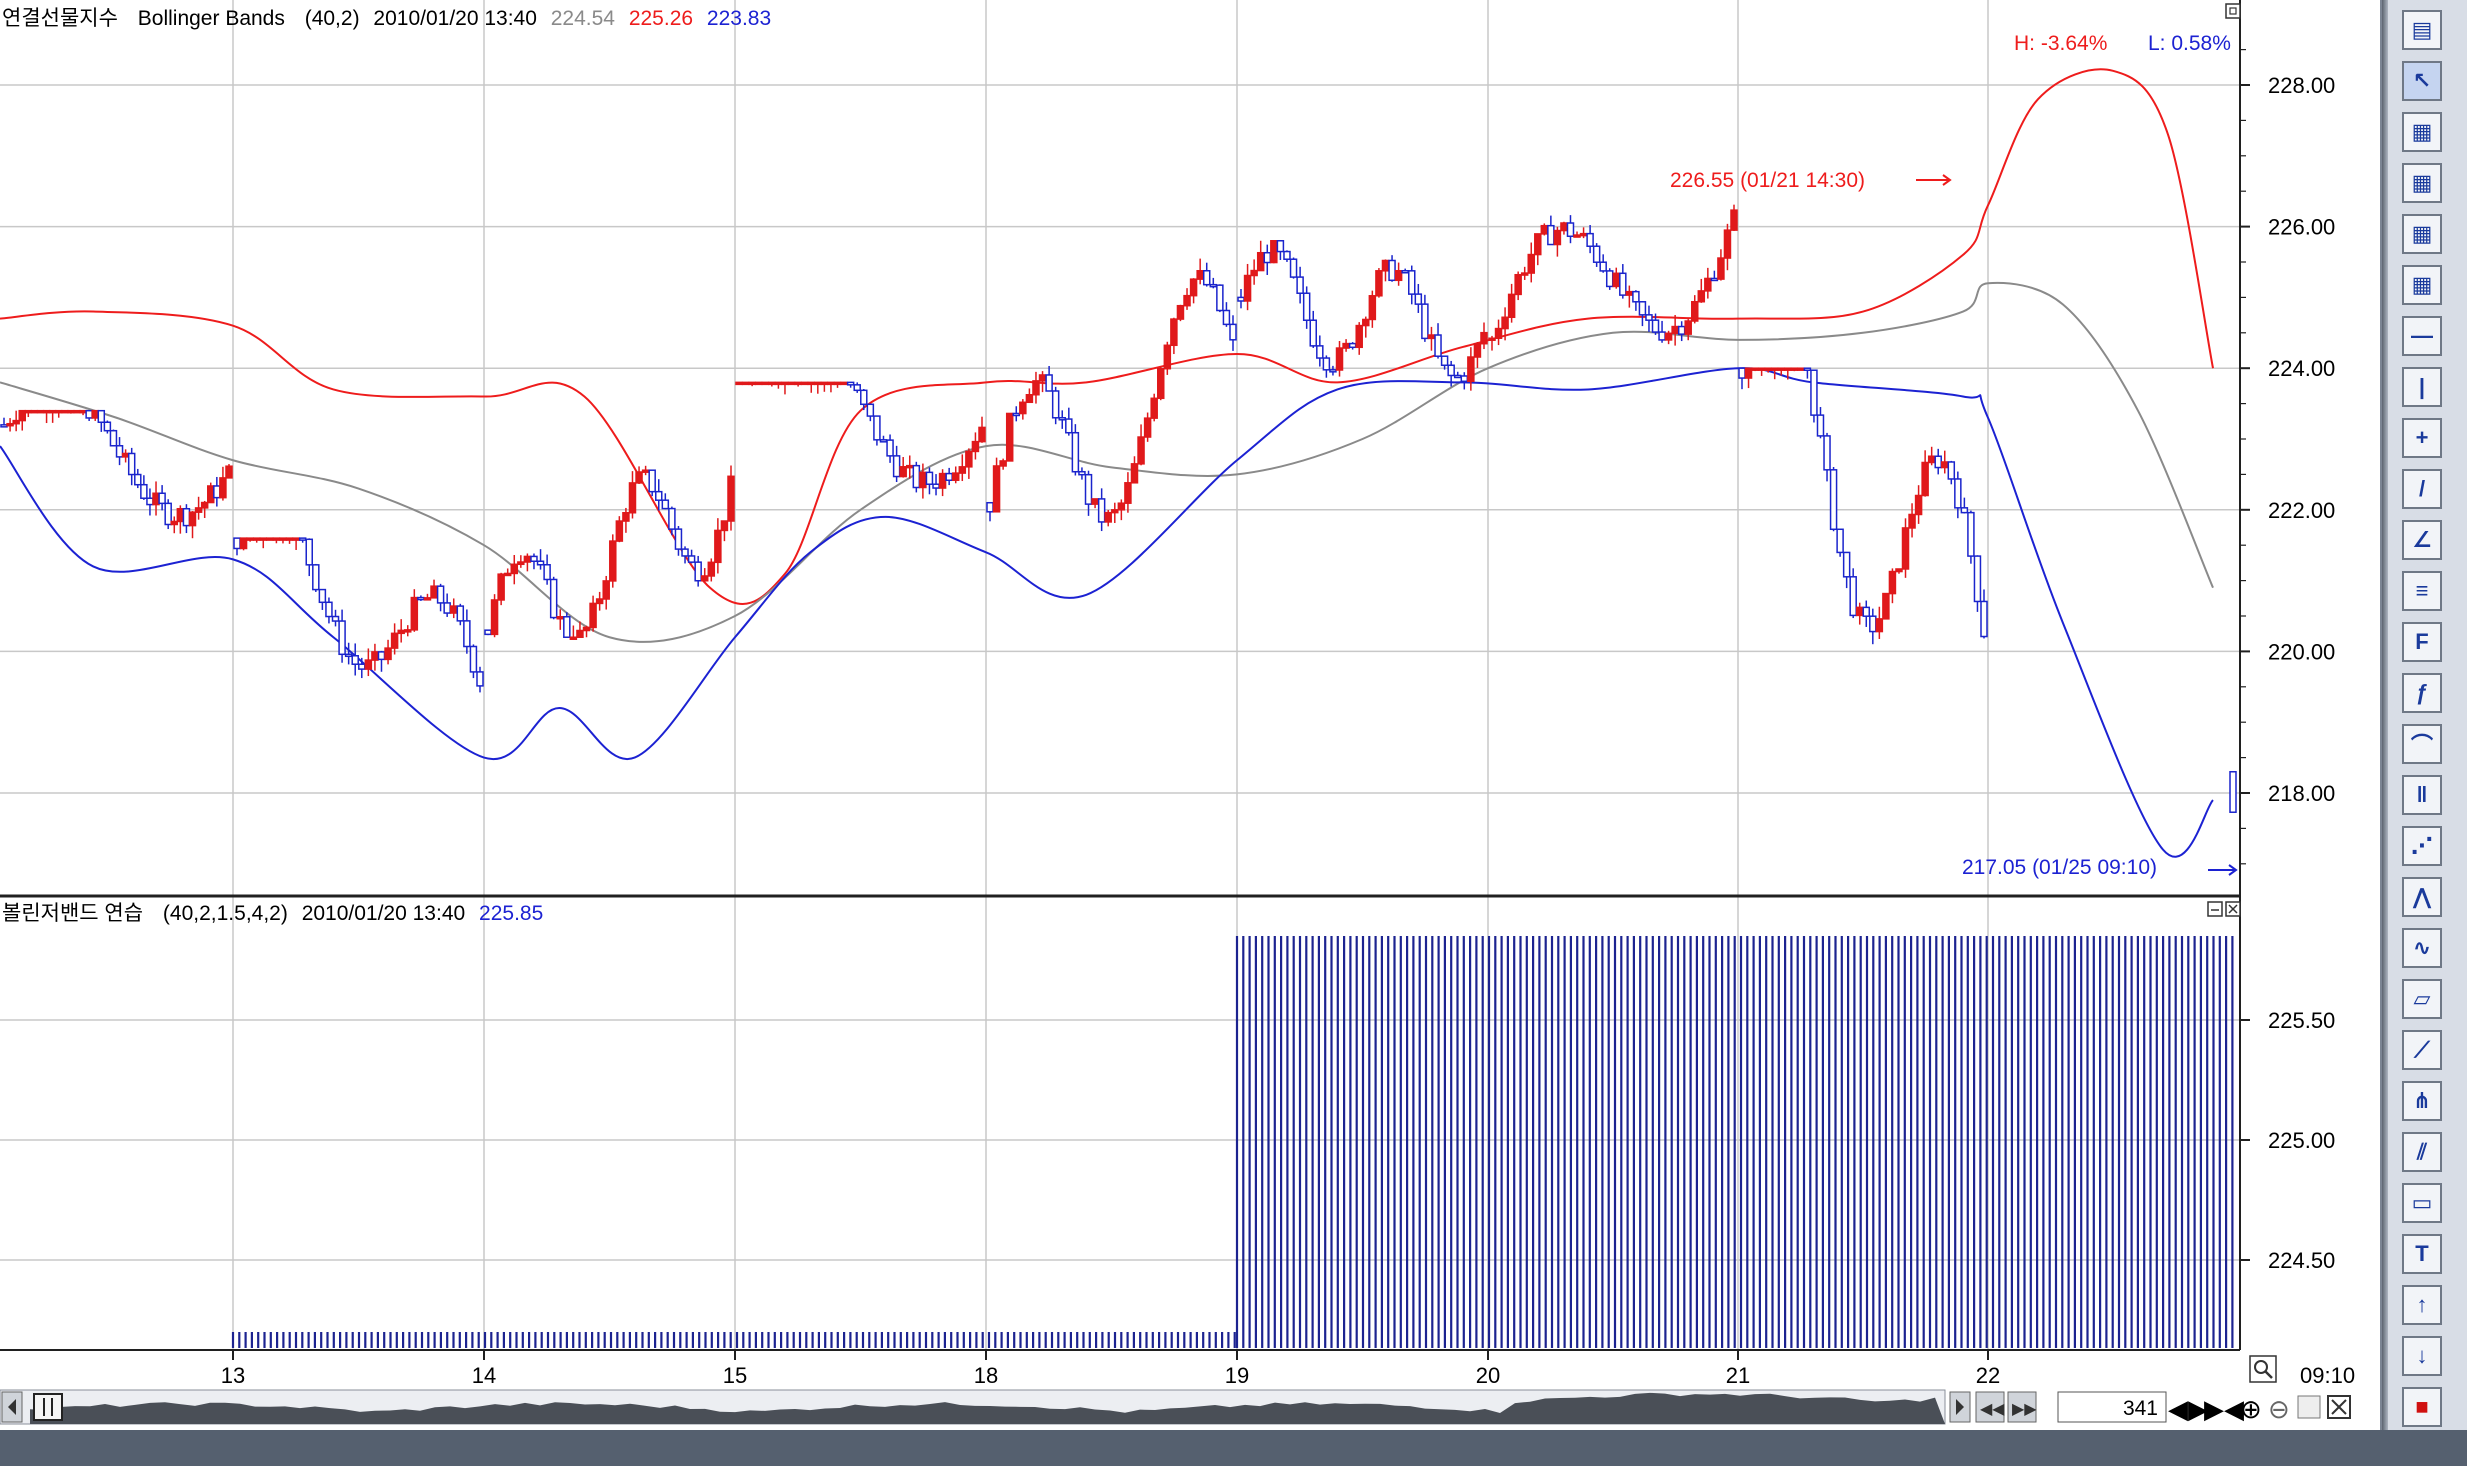 The height and width of the screenshot is (1466, 2467). What do you see at coordinates (2422, 1152) in the screenshot?
I see `error-channel-button: ⫽` at bounding box center [2422, 1152].